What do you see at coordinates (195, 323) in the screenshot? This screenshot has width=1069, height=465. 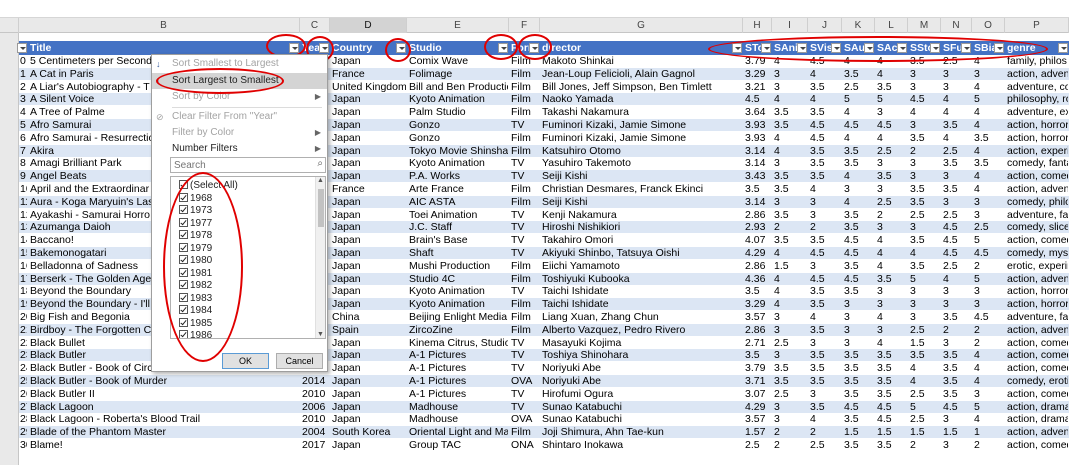 I see `filter-value-item: 1985` at bounding box center [195, 323].